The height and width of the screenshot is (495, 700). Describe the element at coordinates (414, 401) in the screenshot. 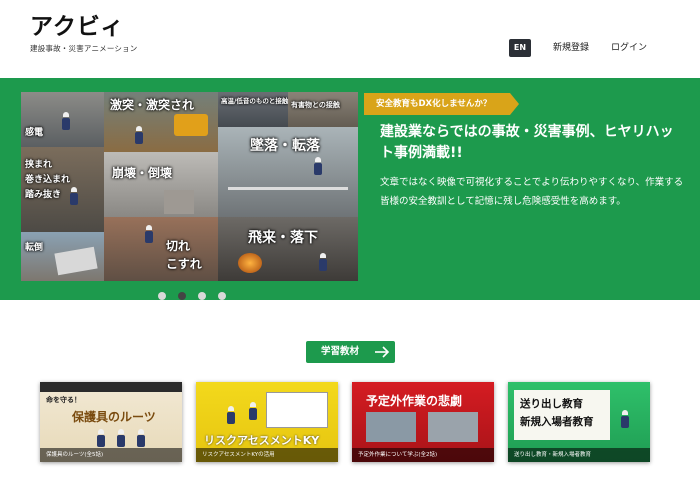

I see `card-3-title: 予定外作業の悲劇` at that location.